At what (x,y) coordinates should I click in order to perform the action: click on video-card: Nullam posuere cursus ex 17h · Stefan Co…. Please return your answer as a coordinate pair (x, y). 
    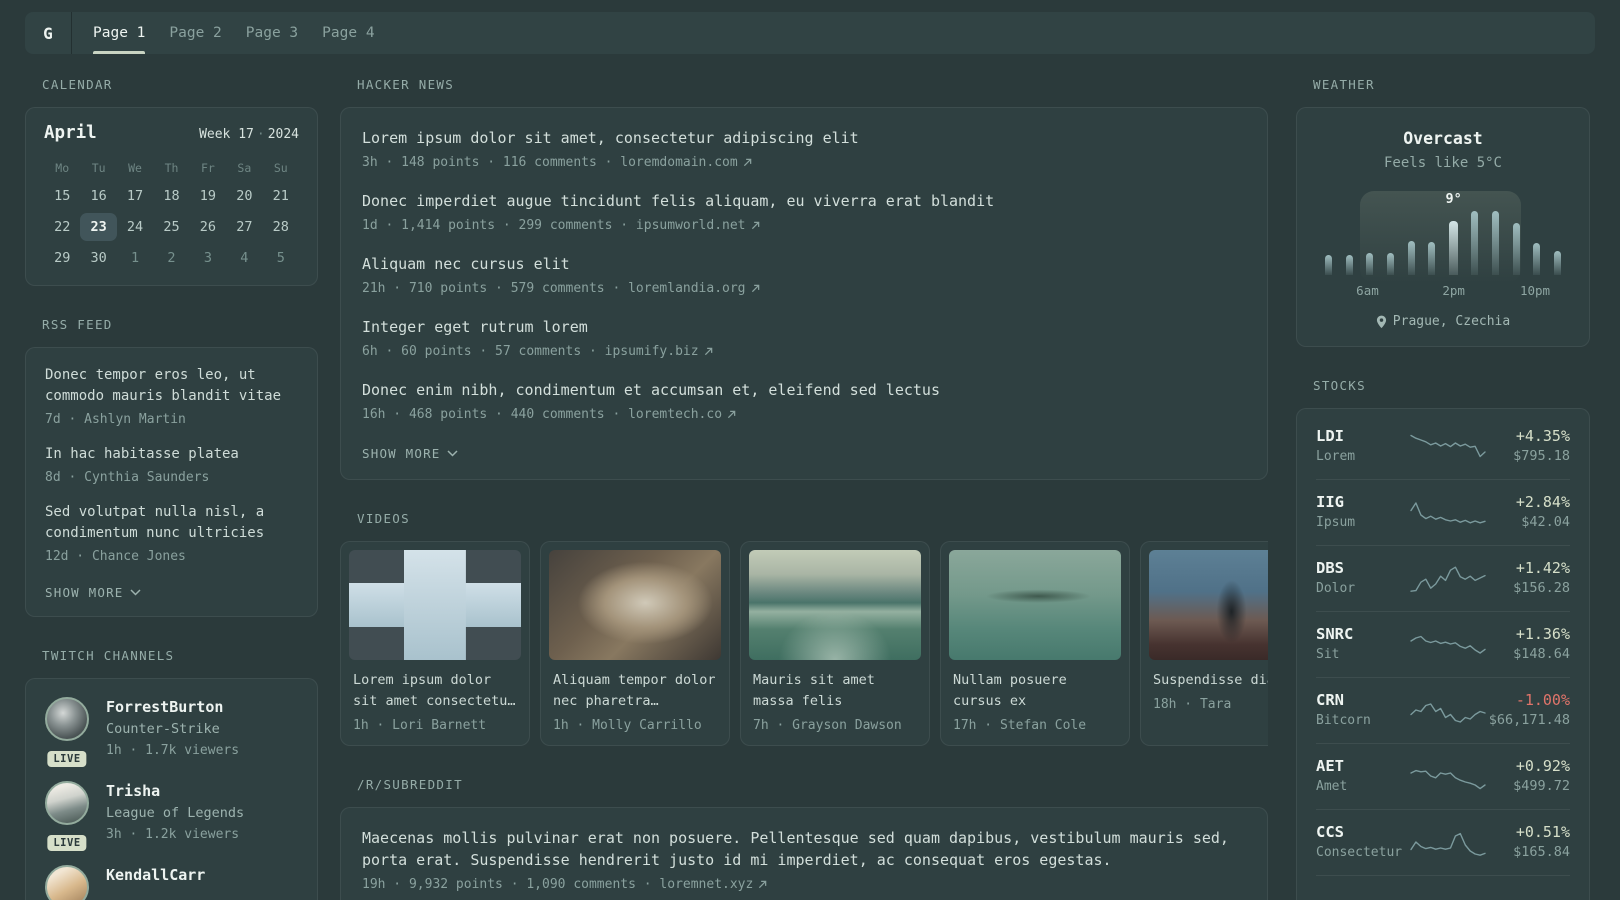
    Looking at the image, I should click on (1035, 643).